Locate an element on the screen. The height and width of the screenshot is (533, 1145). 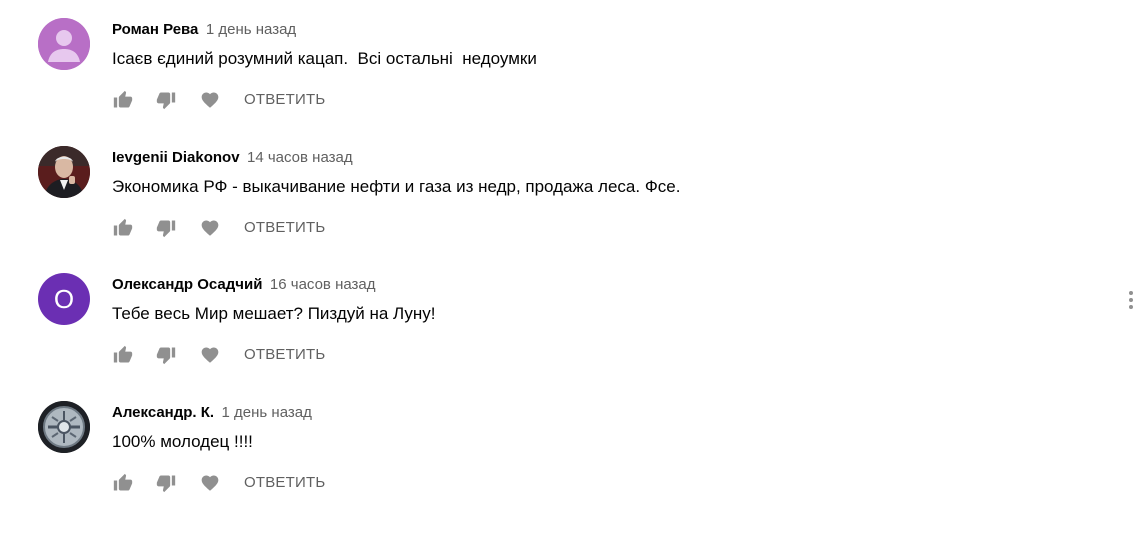
avatar-letter: О is located at coordinates (64, 298).